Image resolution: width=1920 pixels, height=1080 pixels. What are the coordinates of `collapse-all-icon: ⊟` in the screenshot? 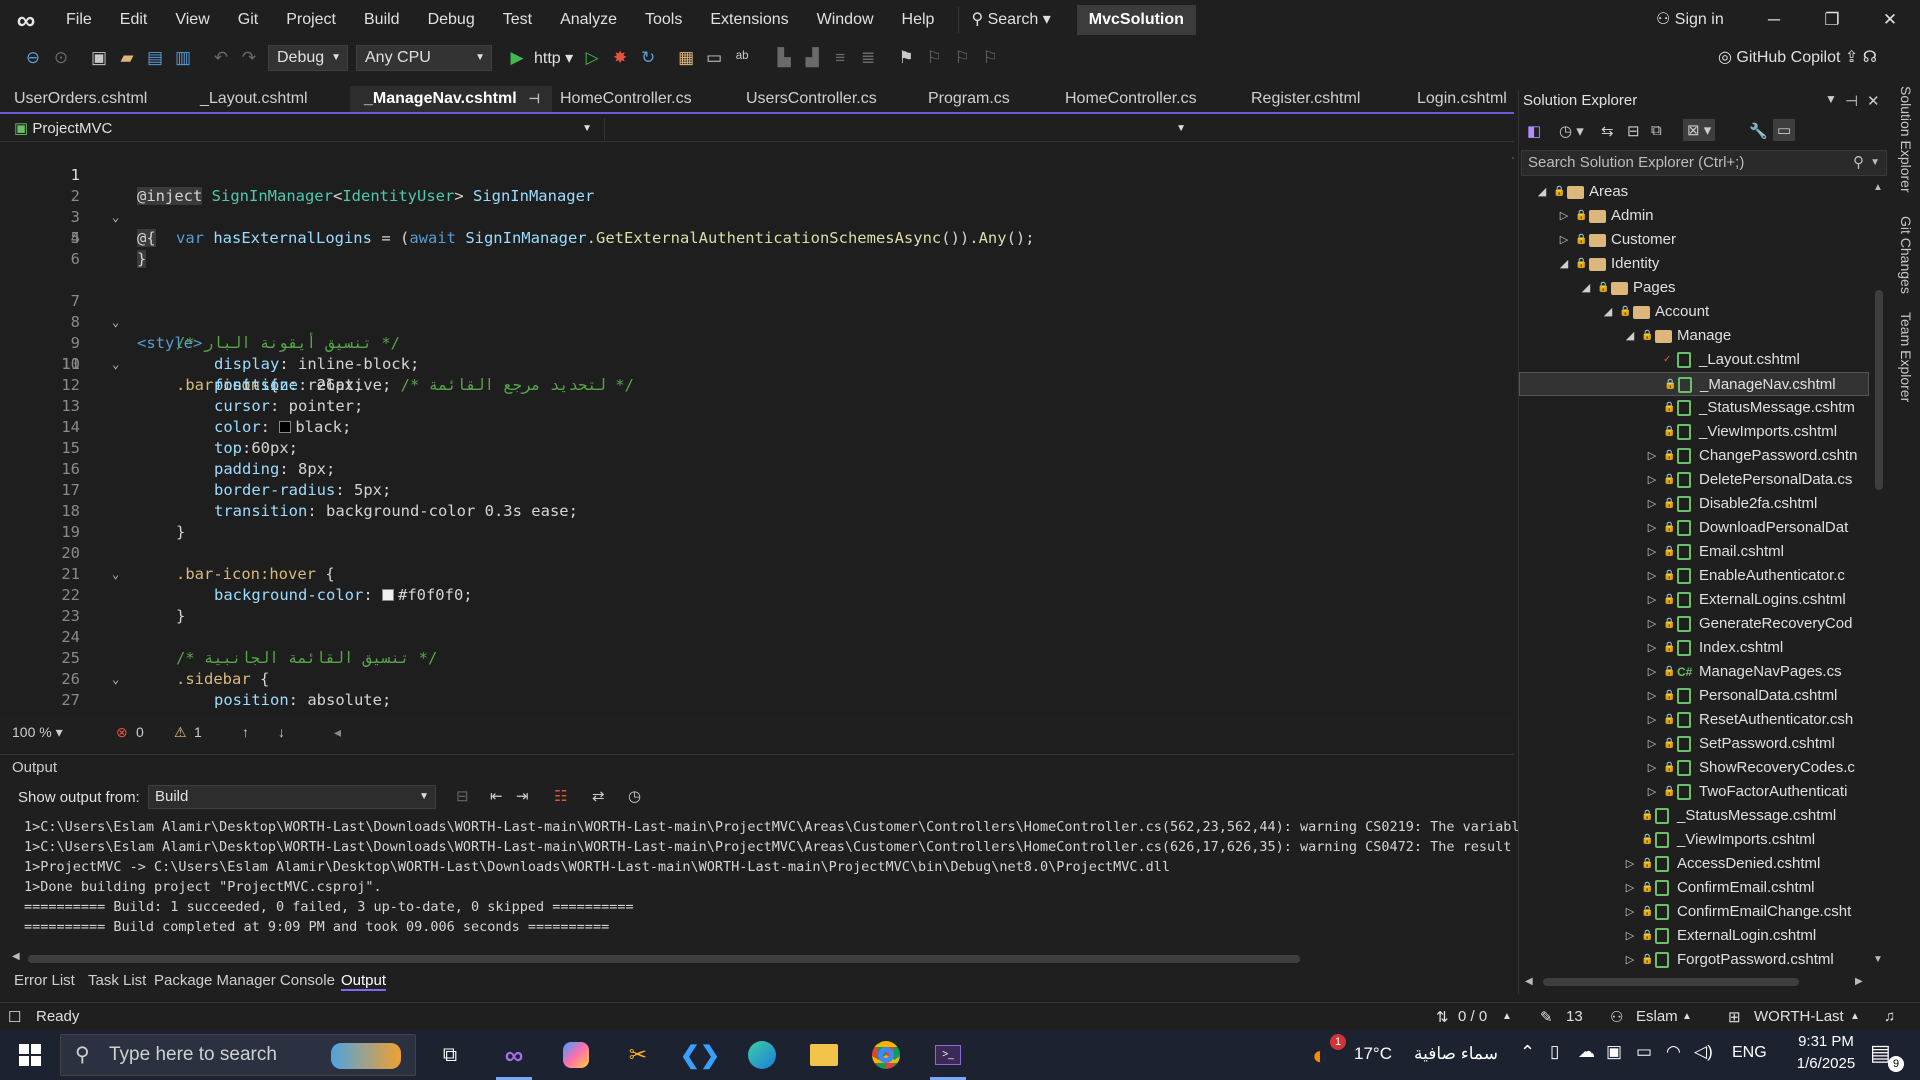 It's located at (1633, 131).